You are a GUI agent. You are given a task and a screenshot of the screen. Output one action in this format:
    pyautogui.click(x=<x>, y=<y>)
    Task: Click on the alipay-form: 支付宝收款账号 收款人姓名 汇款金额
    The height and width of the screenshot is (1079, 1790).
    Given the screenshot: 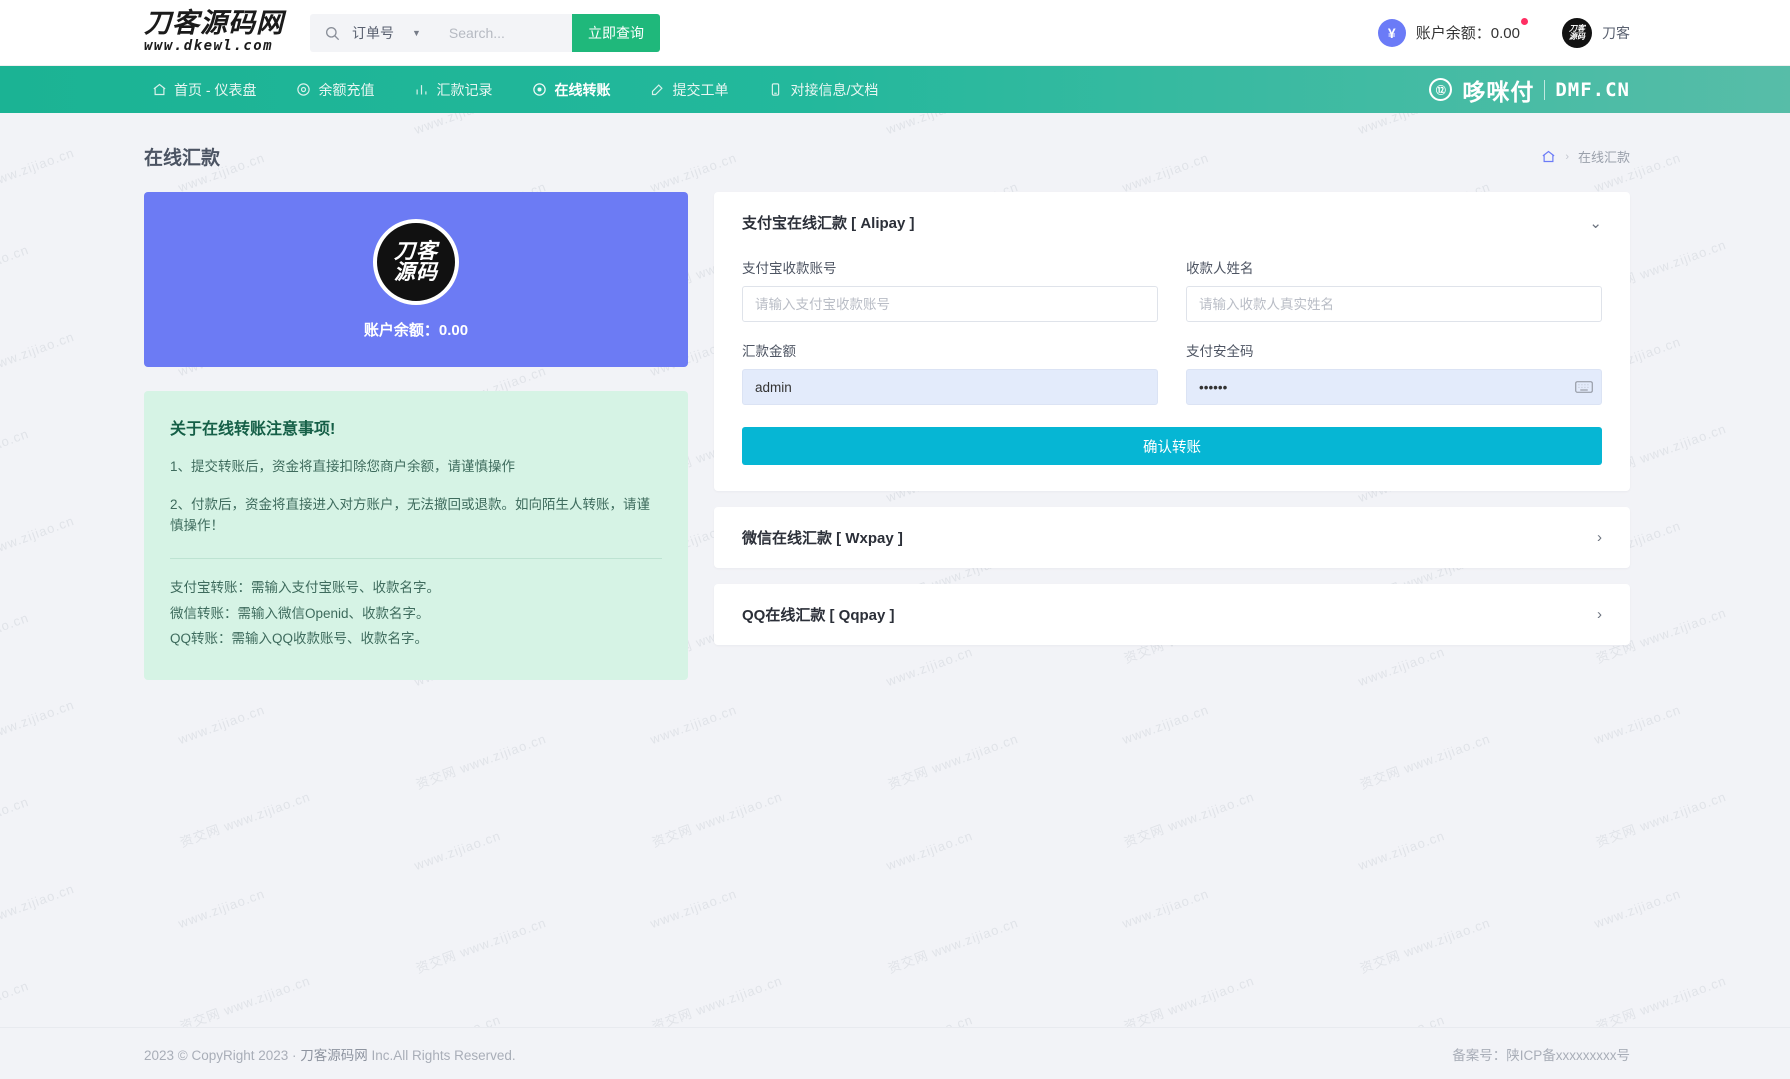 What is the action you would take?
    pyautogui.click(x=1172, y=340)
    